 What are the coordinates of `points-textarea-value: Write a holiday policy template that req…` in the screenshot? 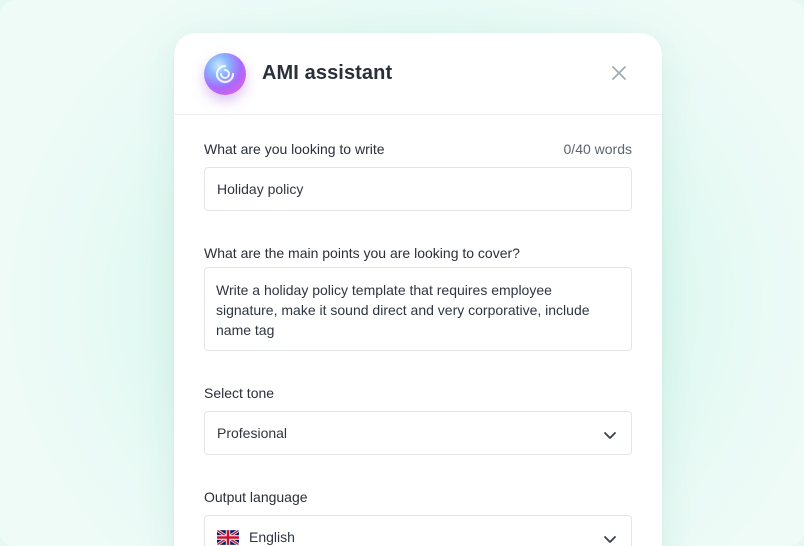 It's located at (403, 310).